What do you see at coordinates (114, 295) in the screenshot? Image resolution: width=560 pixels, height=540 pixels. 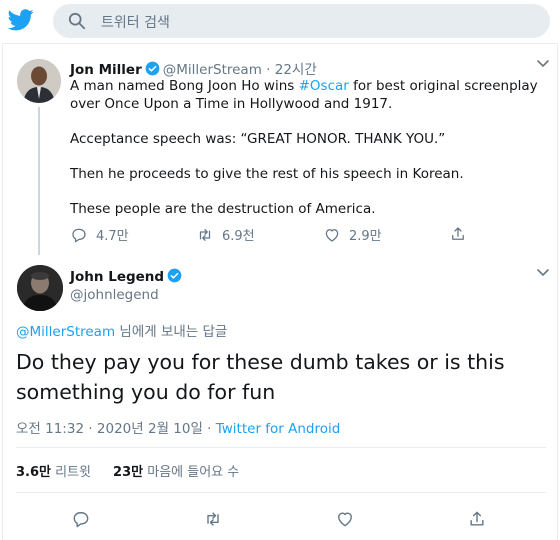 I see `tweet2-handle: @johnlegend` at bounding box center [114, 295].